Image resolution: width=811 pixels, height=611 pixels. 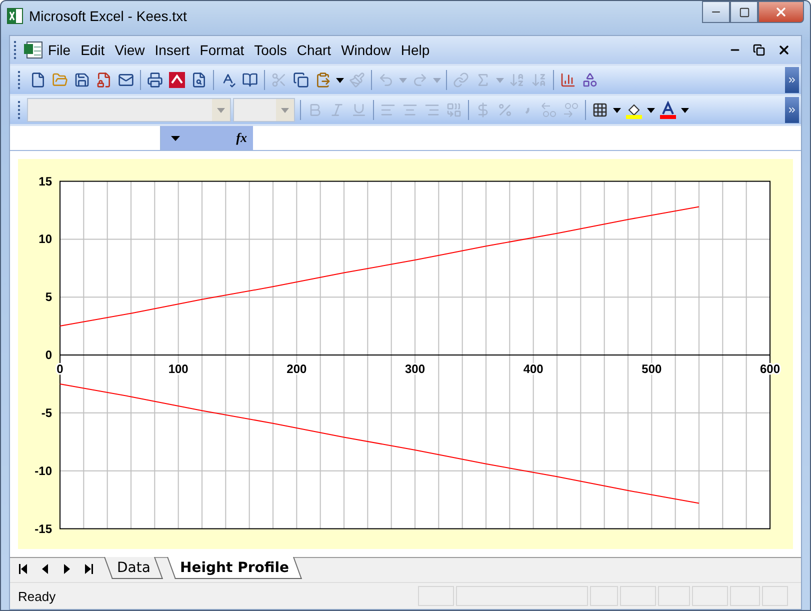 What do you see at coordinates (301, 80) in the screenshot?
I see `copy-icon` at bounding box center [301, 80].